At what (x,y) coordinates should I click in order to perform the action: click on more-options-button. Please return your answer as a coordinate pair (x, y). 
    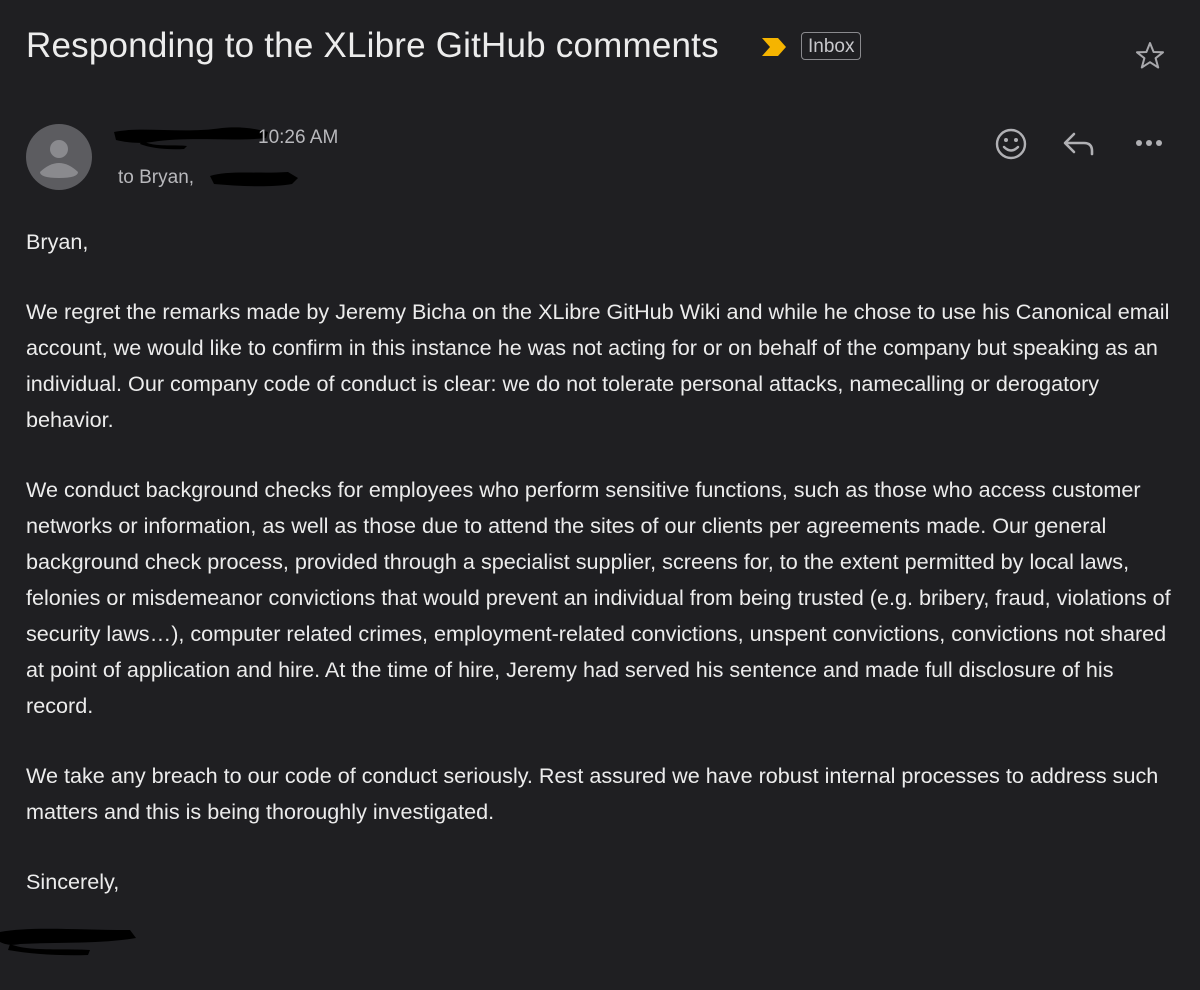
    Looking at the image, I should click on (1149, 144).